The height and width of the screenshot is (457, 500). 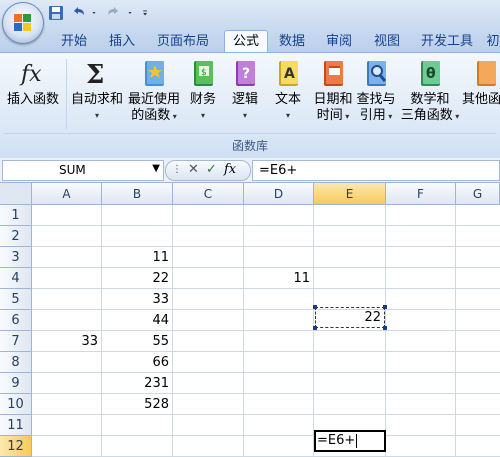 I want to click on function-library-group-label: 函数库, so click(x=249, y=146).